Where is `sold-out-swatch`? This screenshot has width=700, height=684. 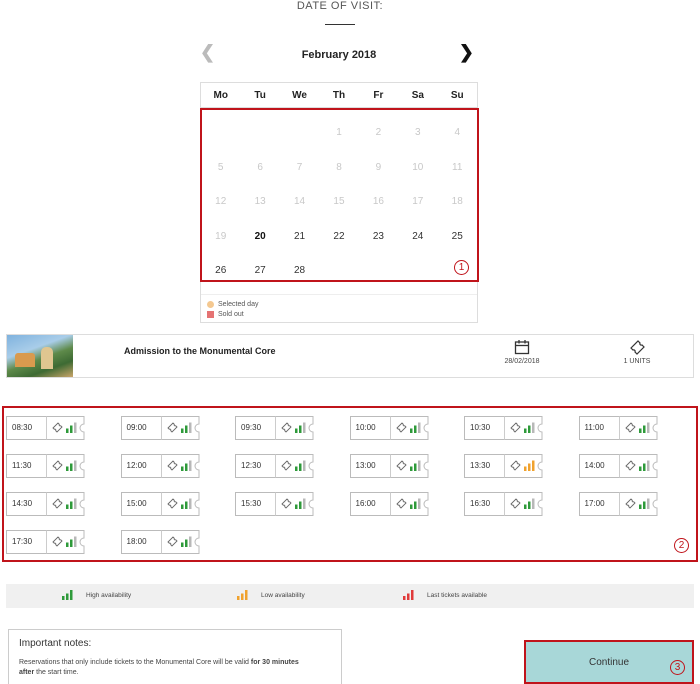
sold-out-swatch is located at coordinates (210, 314).